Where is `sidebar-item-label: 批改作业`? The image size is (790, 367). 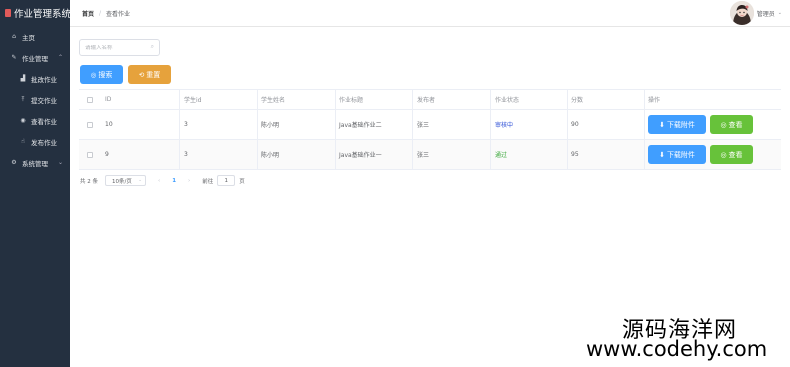 sidebar-item-label: 批改作业 is located at coordinates (44, 79).